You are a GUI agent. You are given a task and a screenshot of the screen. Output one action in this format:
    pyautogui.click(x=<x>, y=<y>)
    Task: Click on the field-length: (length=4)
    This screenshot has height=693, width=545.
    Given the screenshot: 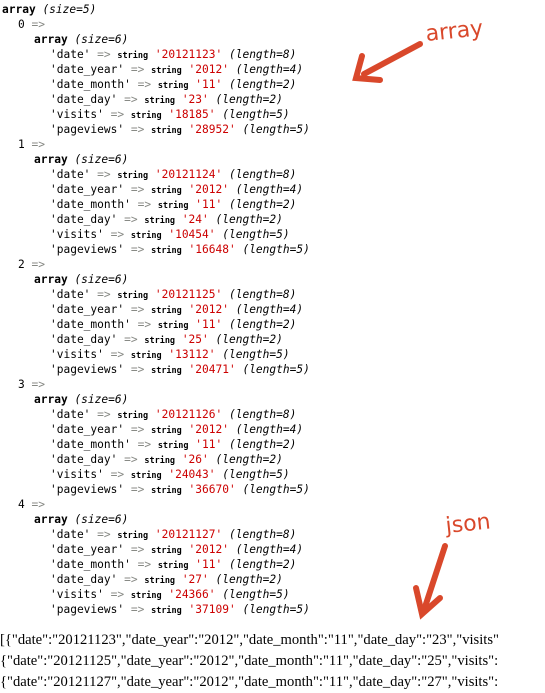 What is the action you would take?
    pyautogui.click(x=269, y=549)
    